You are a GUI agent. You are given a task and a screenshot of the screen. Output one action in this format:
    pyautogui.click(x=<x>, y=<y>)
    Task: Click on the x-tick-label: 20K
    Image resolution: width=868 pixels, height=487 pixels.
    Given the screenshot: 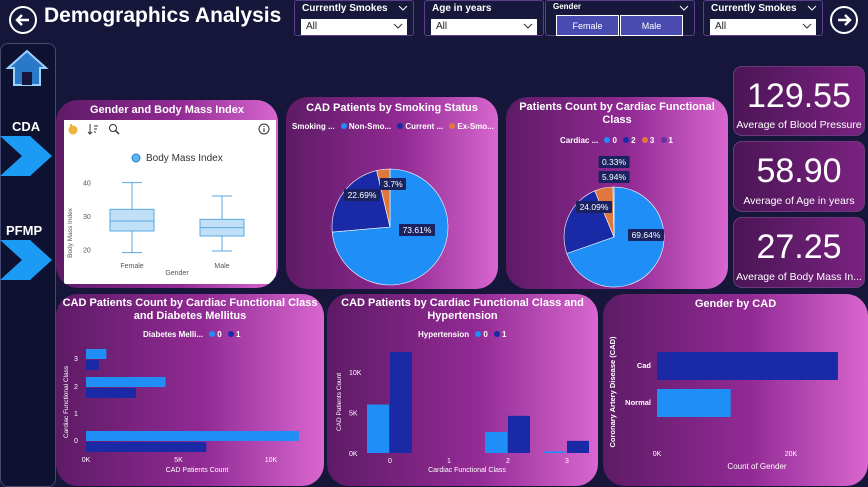 What is the action you would take?
    pyautogui.click(x=791, y=454)
    